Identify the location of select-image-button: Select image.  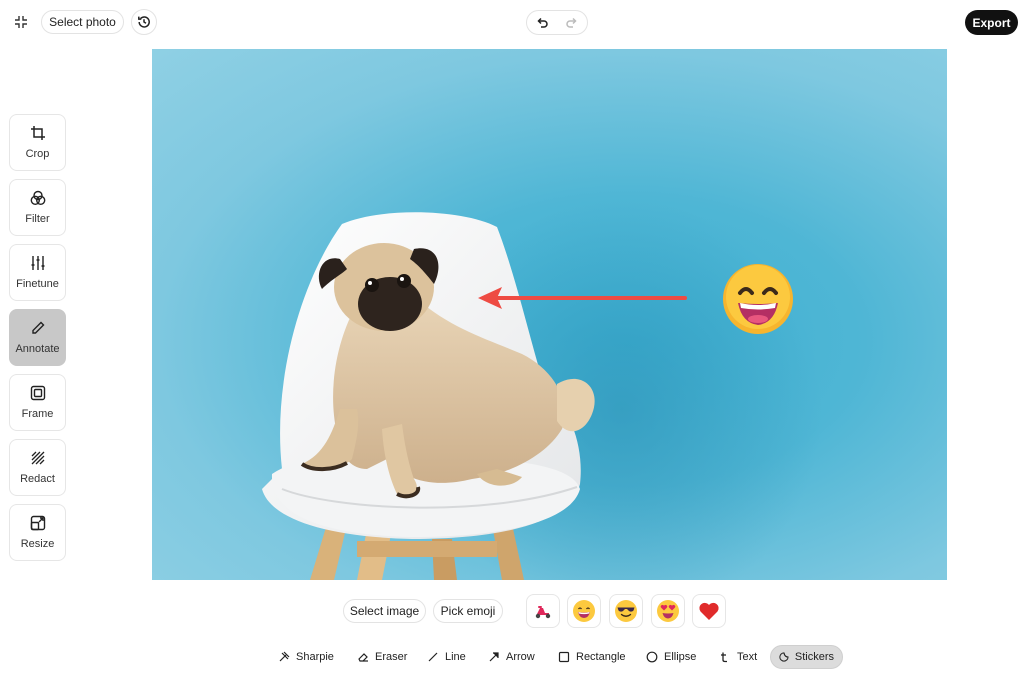
(384, 611).